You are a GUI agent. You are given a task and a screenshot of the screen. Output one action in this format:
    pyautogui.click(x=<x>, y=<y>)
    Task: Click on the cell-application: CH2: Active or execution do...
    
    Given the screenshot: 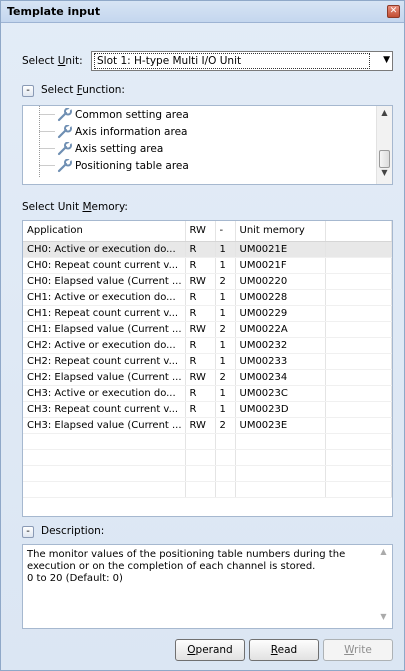 What is the action you would take?
    pyautogui.click(x=104, y=345)
    